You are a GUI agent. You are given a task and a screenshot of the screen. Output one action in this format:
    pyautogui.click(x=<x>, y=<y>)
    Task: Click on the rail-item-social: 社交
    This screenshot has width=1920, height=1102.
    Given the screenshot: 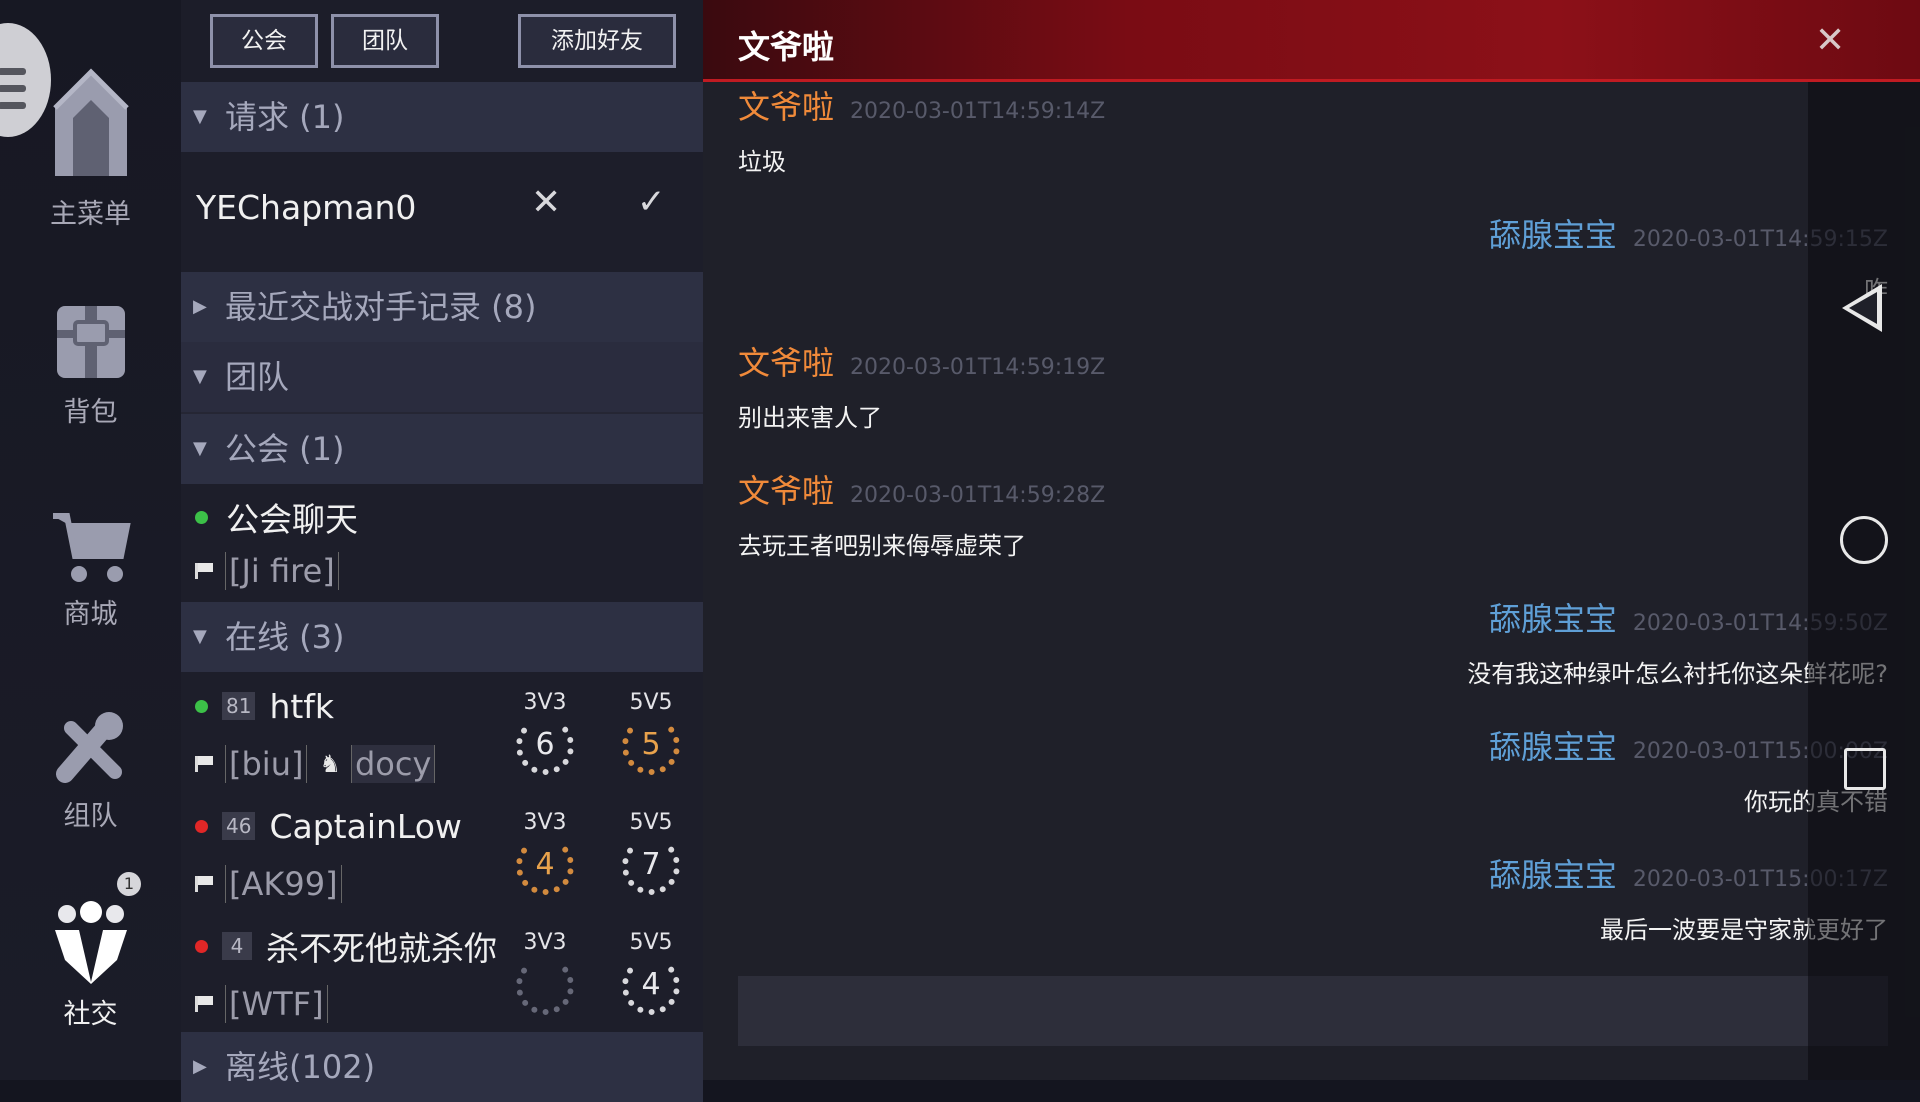 What is the action you would take?
    pyautogui.click(x=90, y=965)
    